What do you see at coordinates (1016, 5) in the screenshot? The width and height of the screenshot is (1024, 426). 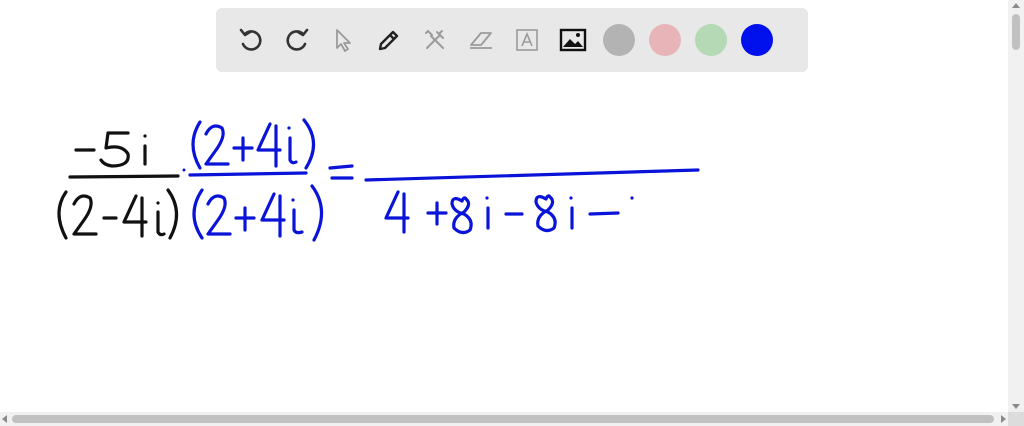 I see `scroll-up-arrow-icon` at bounding box center [1016, 5].